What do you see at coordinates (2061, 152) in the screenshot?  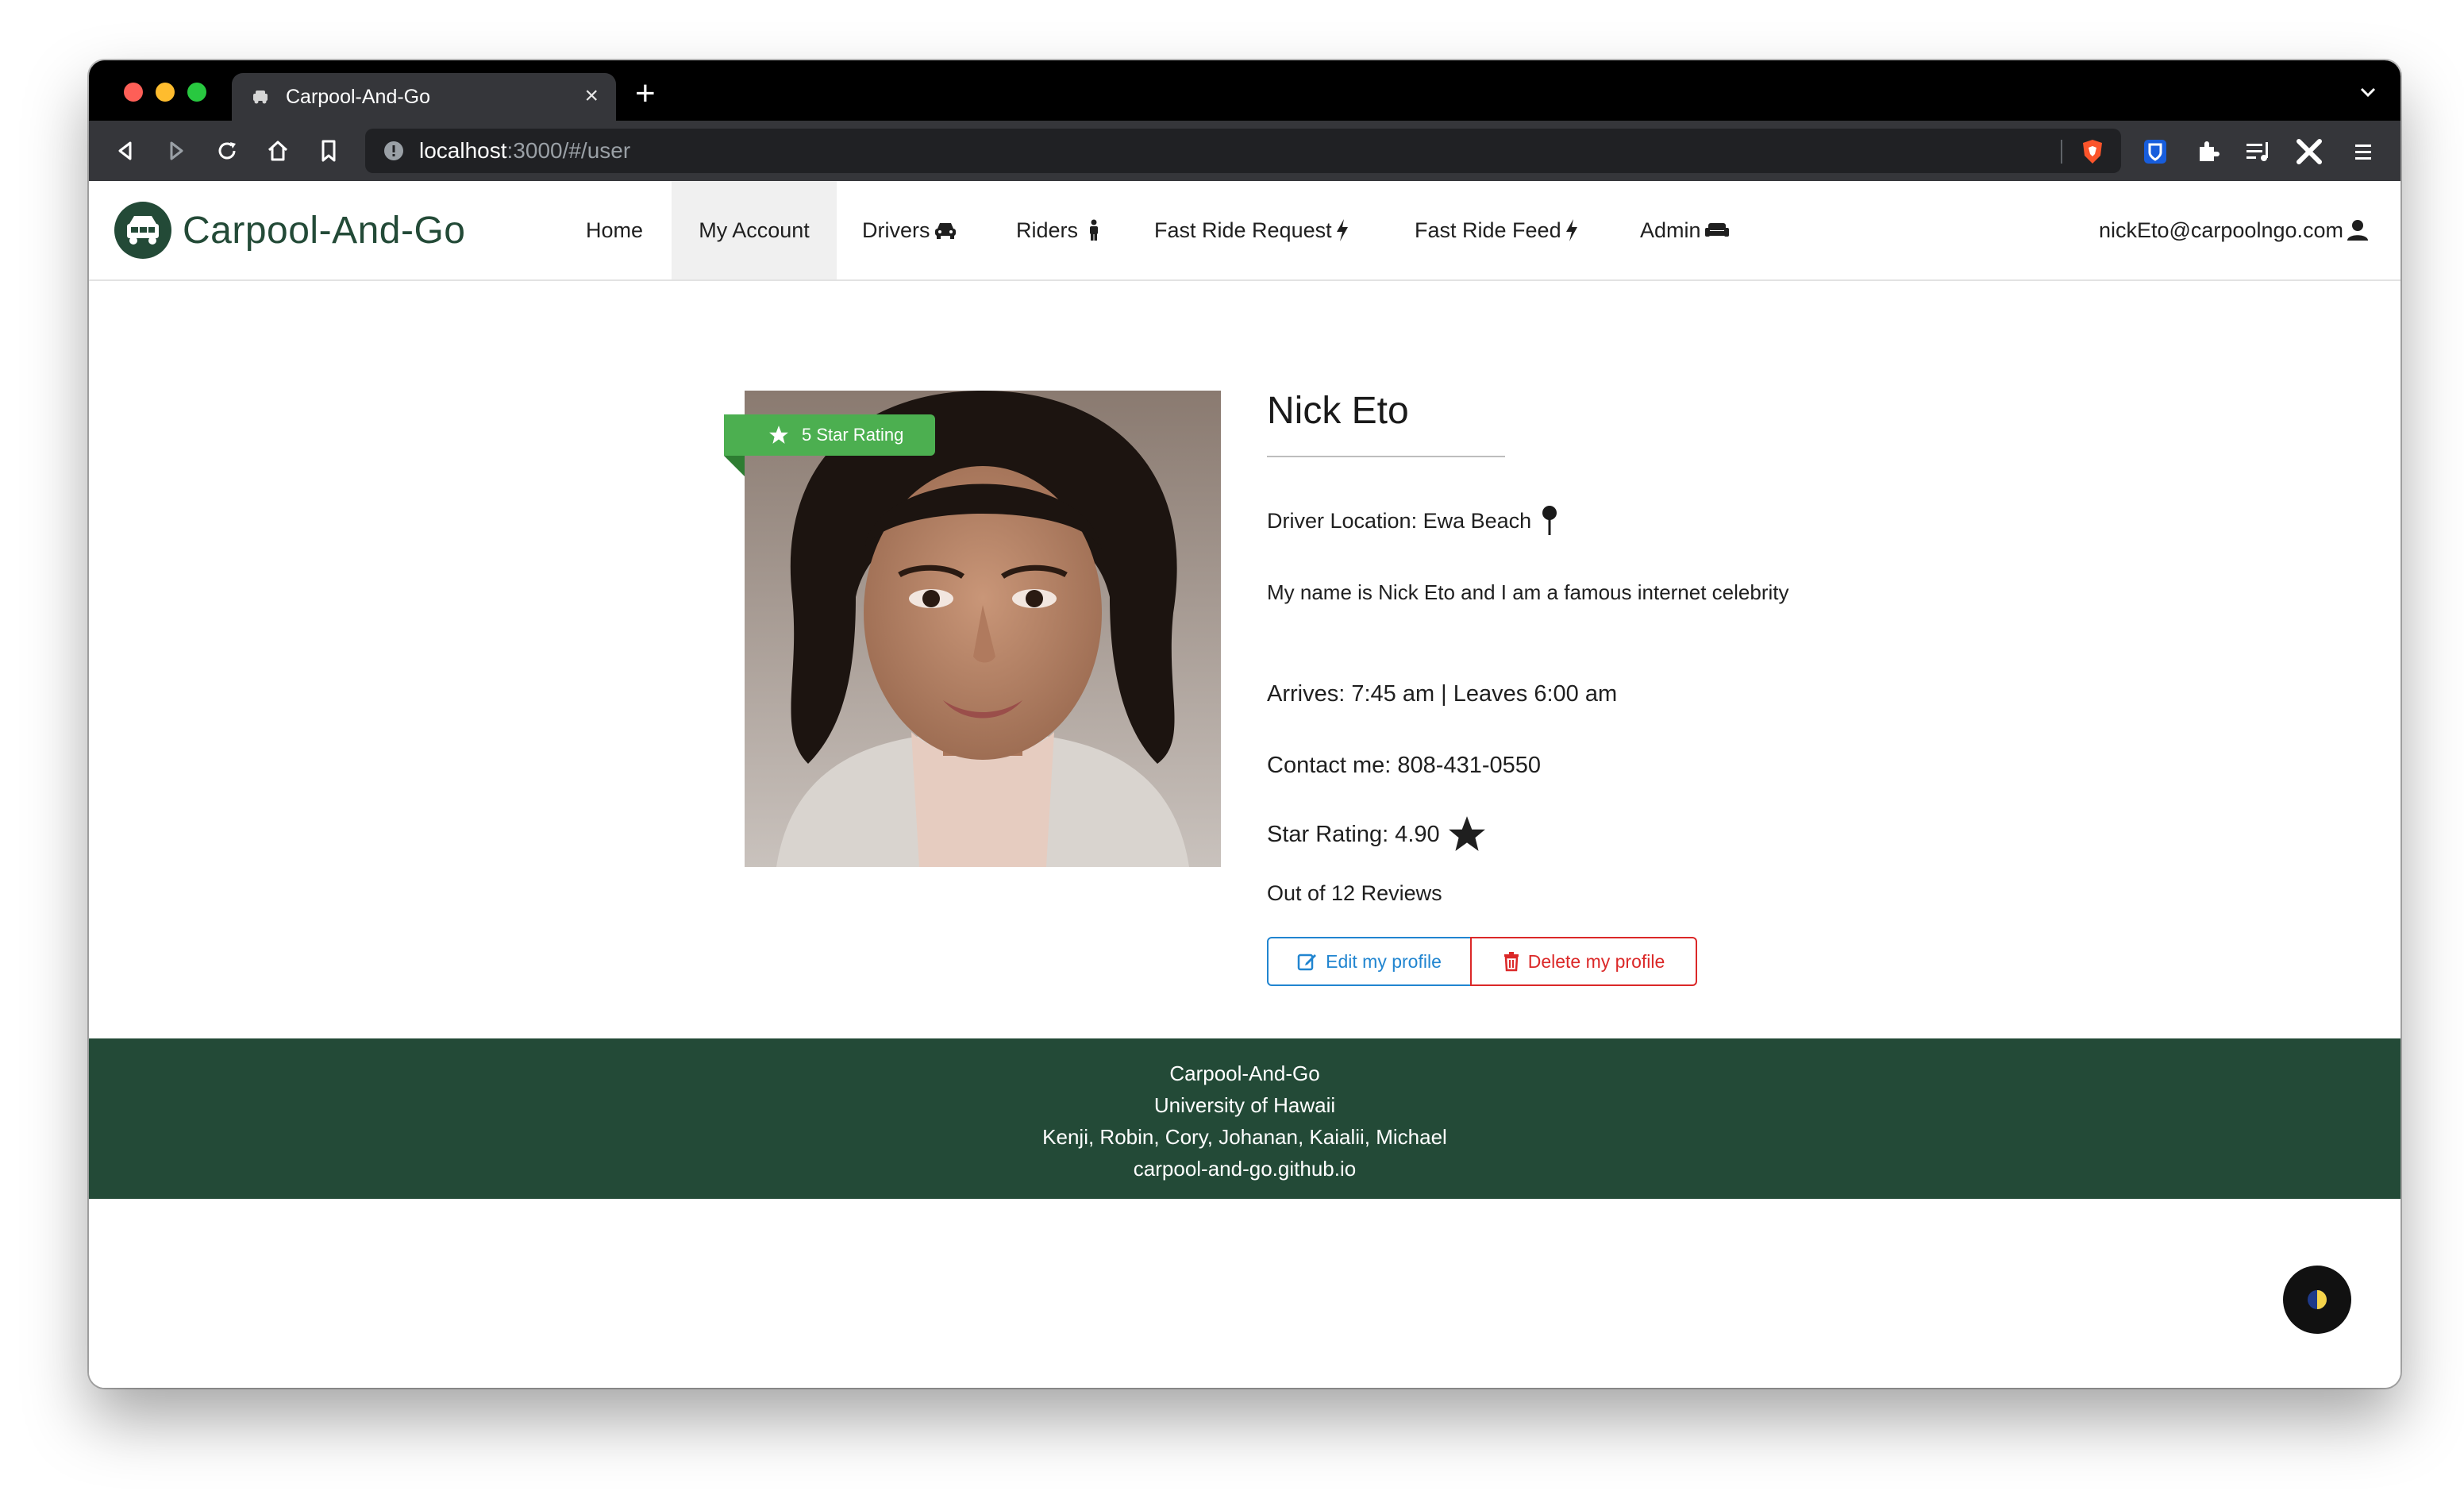 I see `url-divider` at bounding box center [2061, 152].